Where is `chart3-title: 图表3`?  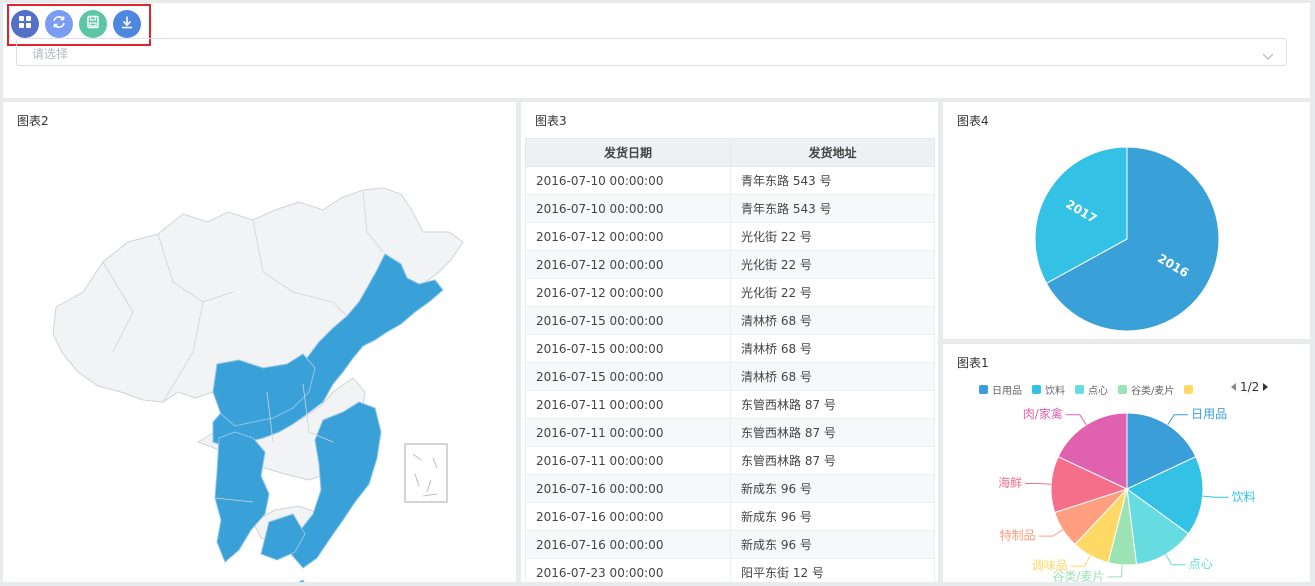 chart3-title: 图表3 is located at coordinates (551, 121).